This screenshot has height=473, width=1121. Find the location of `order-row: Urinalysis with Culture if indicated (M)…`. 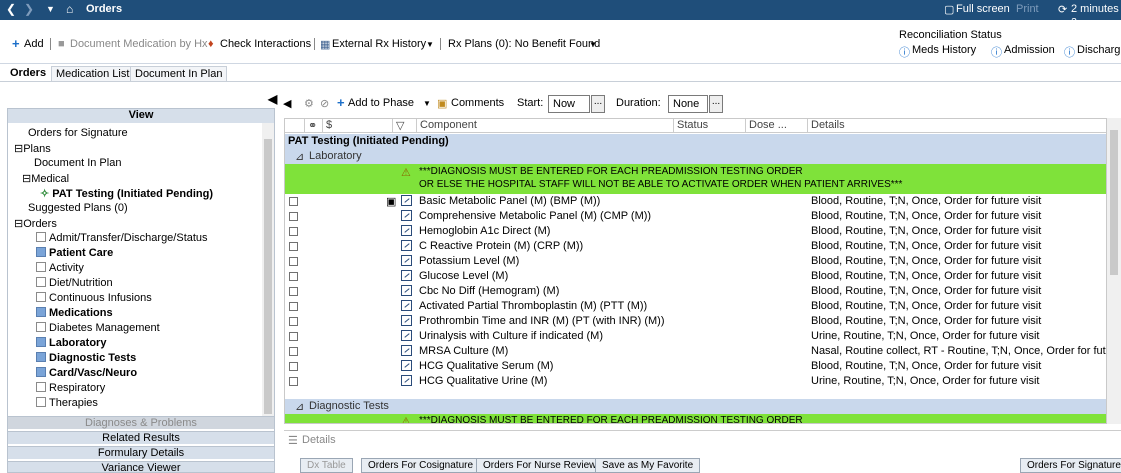

order-row: Urinalysis with Culture if indicated (M)… is located at coordinates (695, 336).